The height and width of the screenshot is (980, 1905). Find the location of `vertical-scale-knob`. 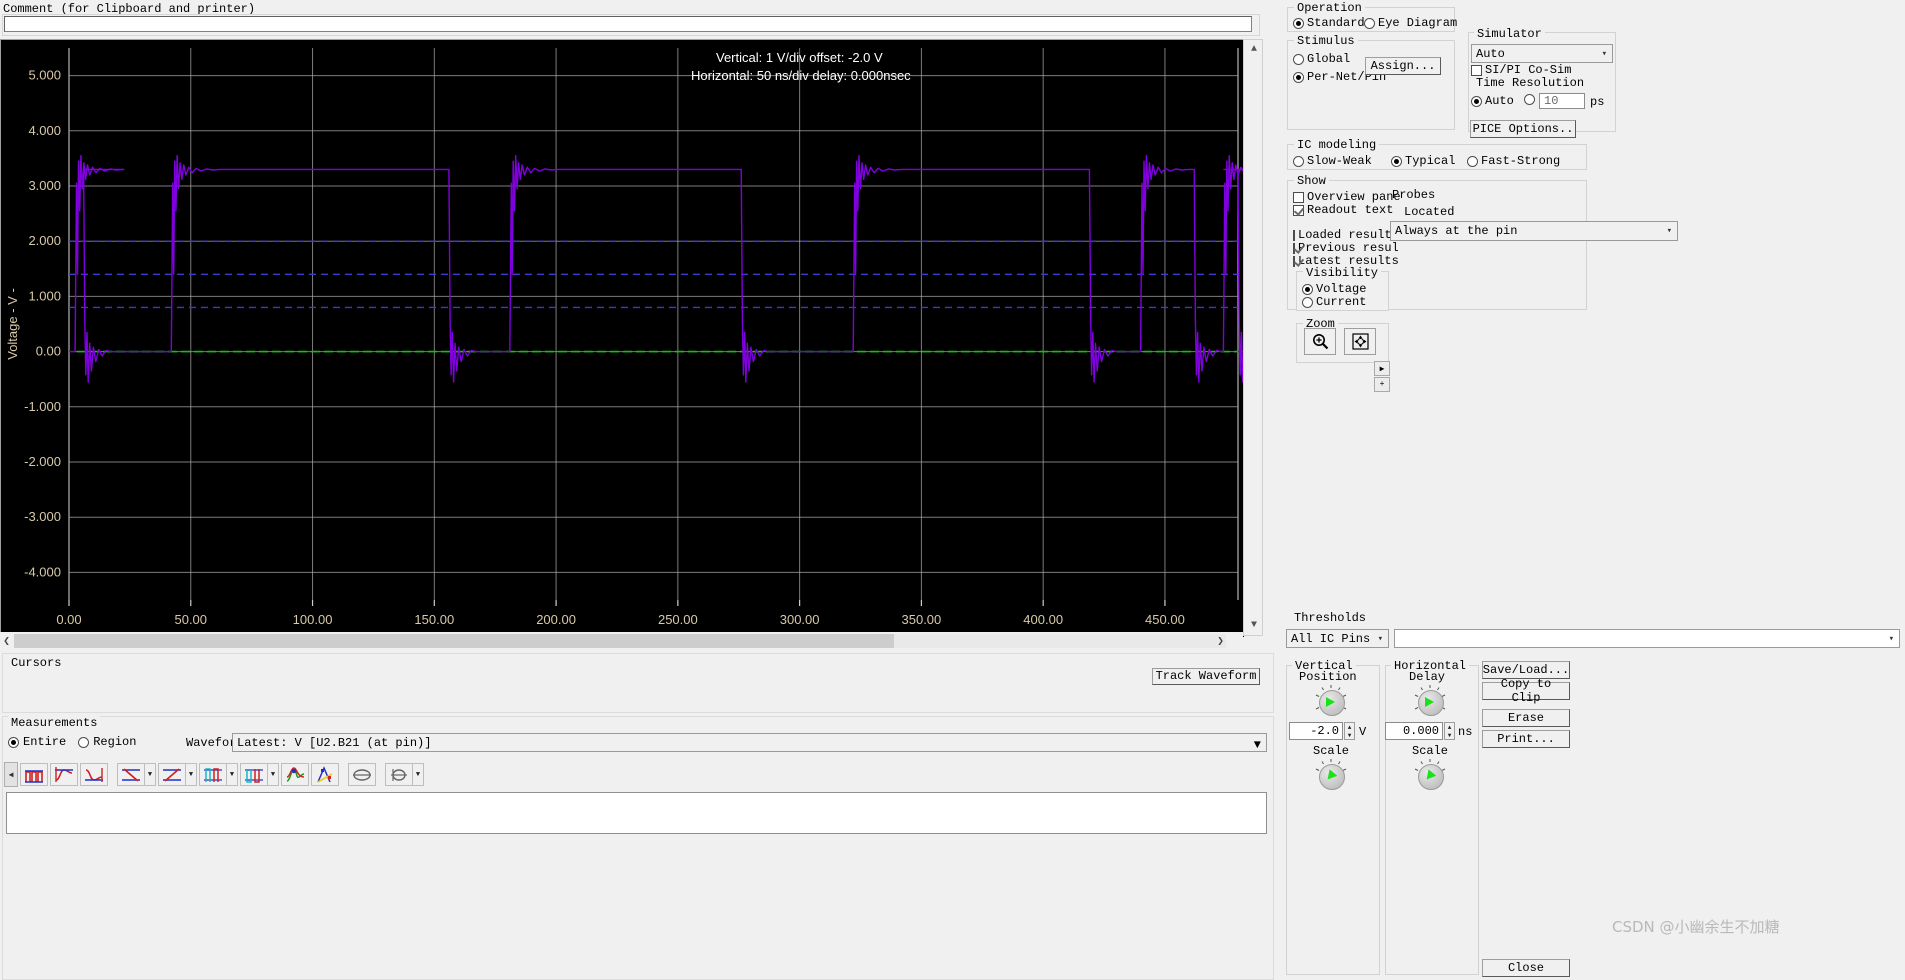

vertical-scale-knob is located at coordinates (1331, 776).